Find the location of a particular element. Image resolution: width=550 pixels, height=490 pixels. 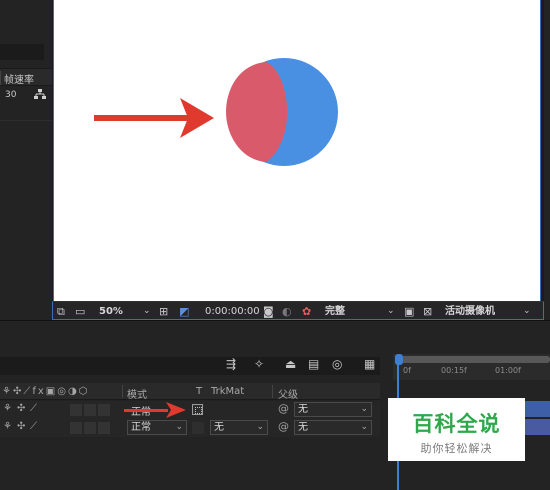

fast-preview-icon: ▣ is located at coordinates (409, 311).